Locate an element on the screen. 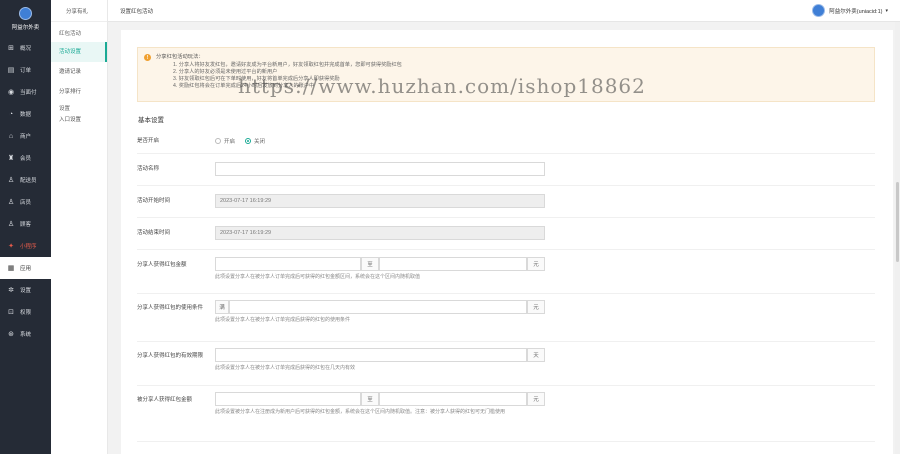 The height and width of the screenshot is (454, 900). settings-icon: ✲ is located at coordinates (11, 290).